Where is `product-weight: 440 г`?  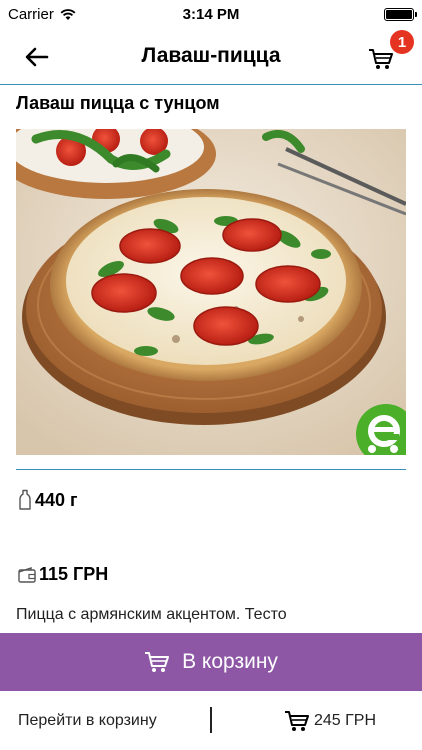
product-weight: 440 г is located at coordinates (56, 499).